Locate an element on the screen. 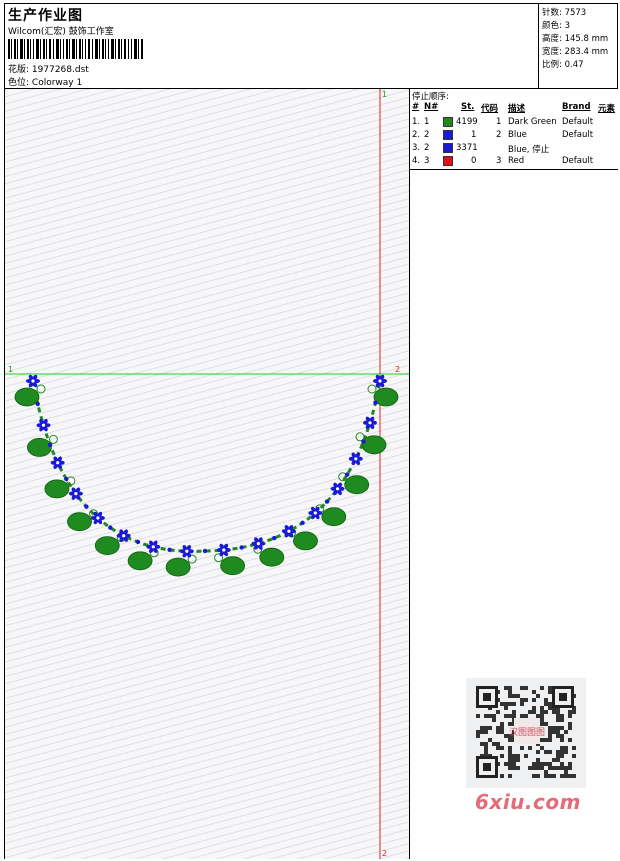 The height and width of the screenshot is (861, 620). row-n: 1 is located at coordinates (427, 122).